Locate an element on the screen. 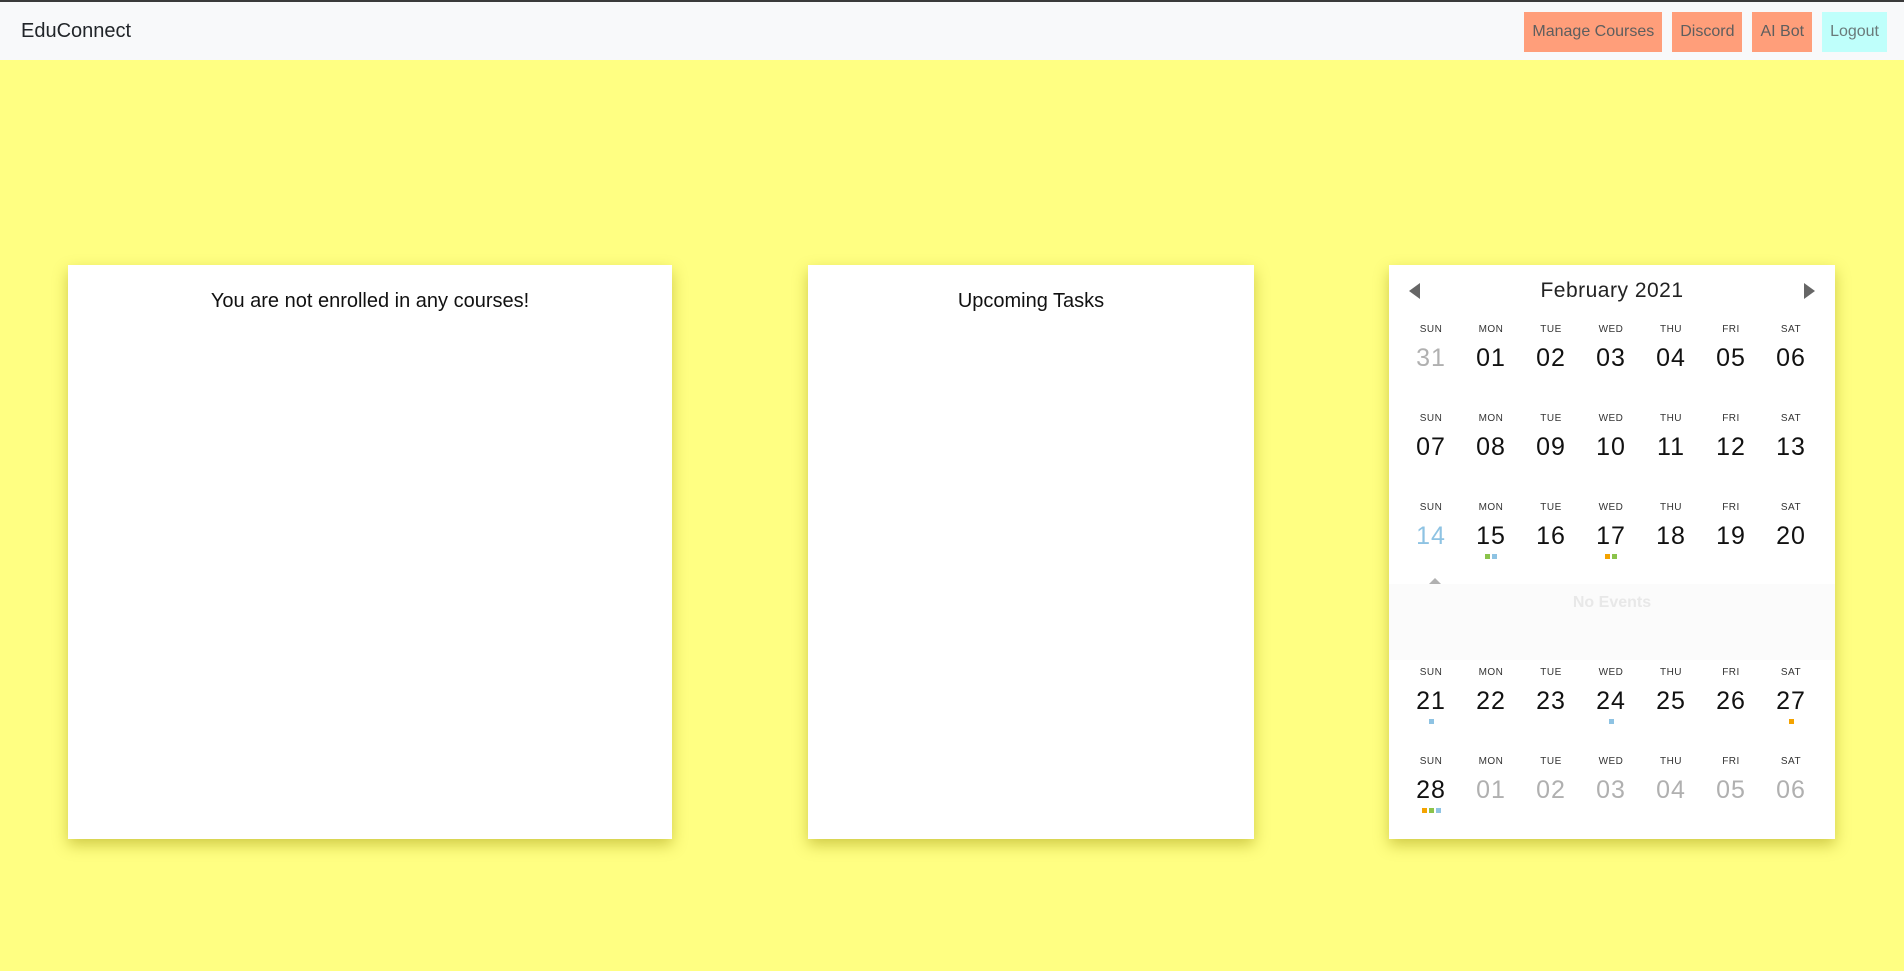  courses-empty-message: You are not enrolled in any courses! is located at coordinates (370, 301).